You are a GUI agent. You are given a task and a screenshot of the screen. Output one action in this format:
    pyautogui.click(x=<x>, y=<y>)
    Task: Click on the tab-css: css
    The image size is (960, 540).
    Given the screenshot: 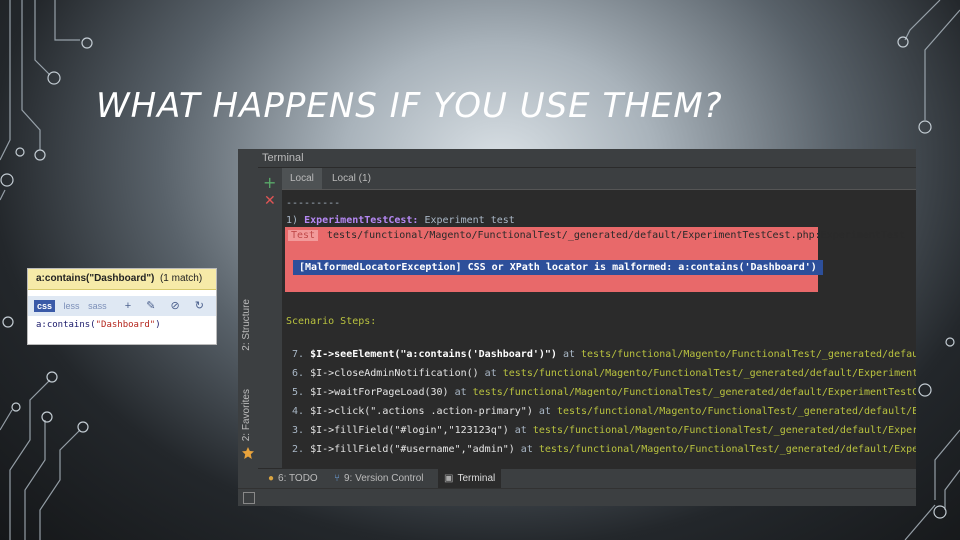 What is the action you would take?
    pyautogui.click(x=45, y=306)
    